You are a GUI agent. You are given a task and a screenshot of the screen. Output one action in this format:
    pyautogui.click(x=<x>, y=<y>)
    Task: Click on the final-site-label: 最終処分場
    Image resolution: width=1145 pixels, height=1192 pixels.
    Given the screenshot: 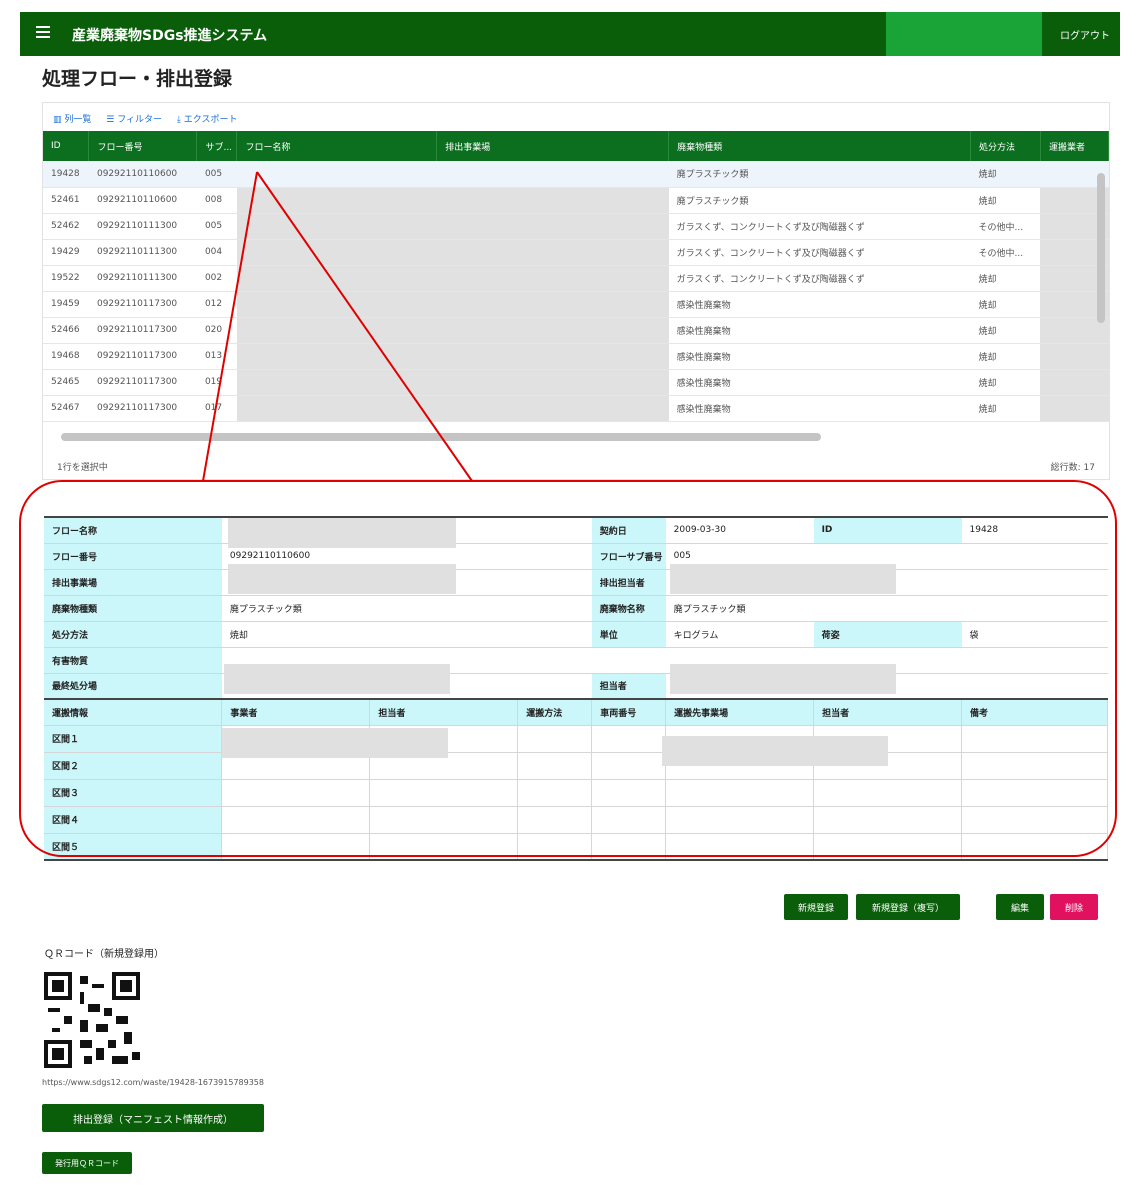 What is the action you would take?
    pyautogui.click(x=133, y=686)
    